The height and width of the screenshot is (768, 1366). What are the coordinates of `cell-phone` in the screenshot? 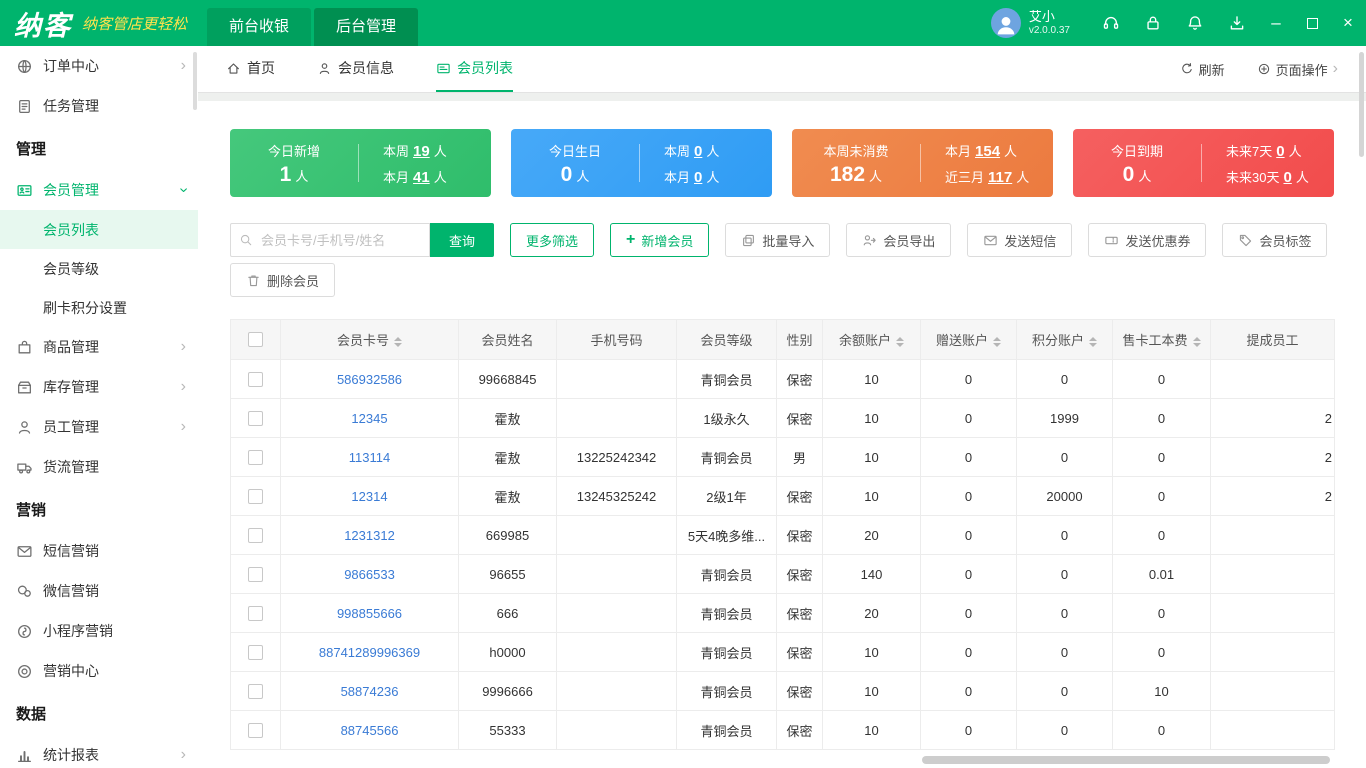 It's located at (616, 691).